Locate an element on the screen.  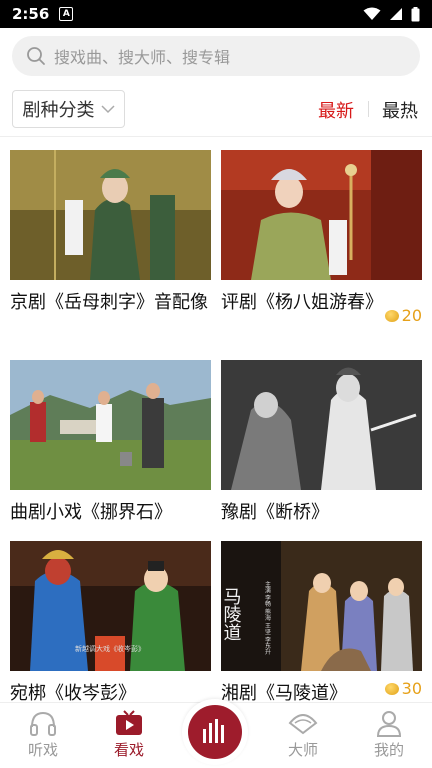
headphones-icon is located at coordinates (43, 723).